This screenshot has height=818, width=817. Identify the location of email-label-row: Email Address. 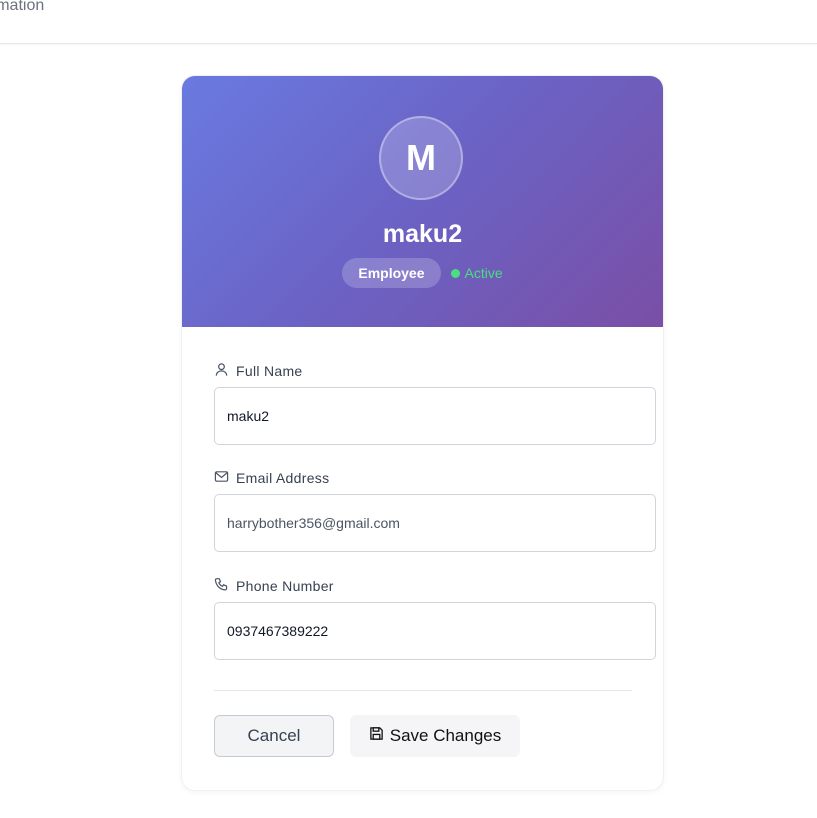
(435, 478).